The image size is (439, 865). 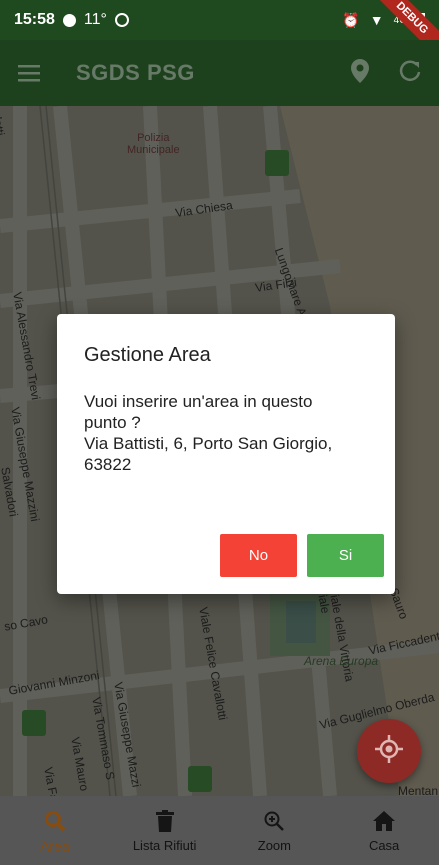 I want to click on nav-label-lista-rifiuti: Lista Rifiuti, so click(x=164, y=845).